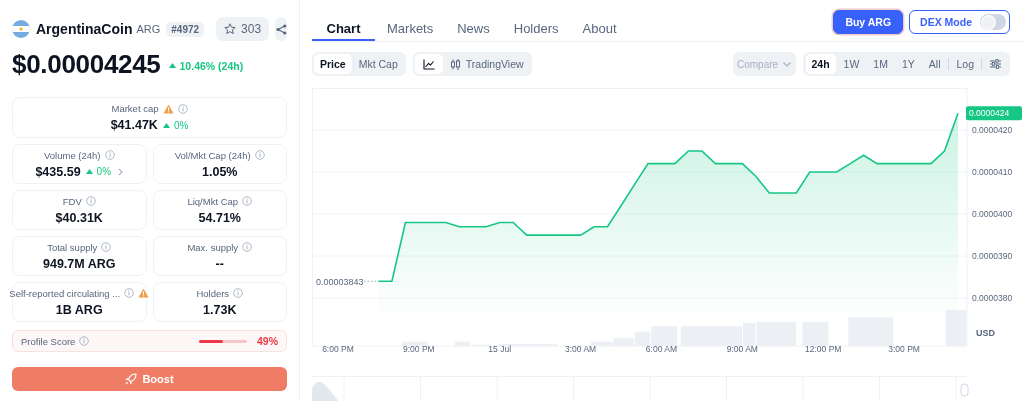 The width and height of the screenshot is (1024, 401). I want to click on y-axis-label: 0.0000420, so click(992, 130).